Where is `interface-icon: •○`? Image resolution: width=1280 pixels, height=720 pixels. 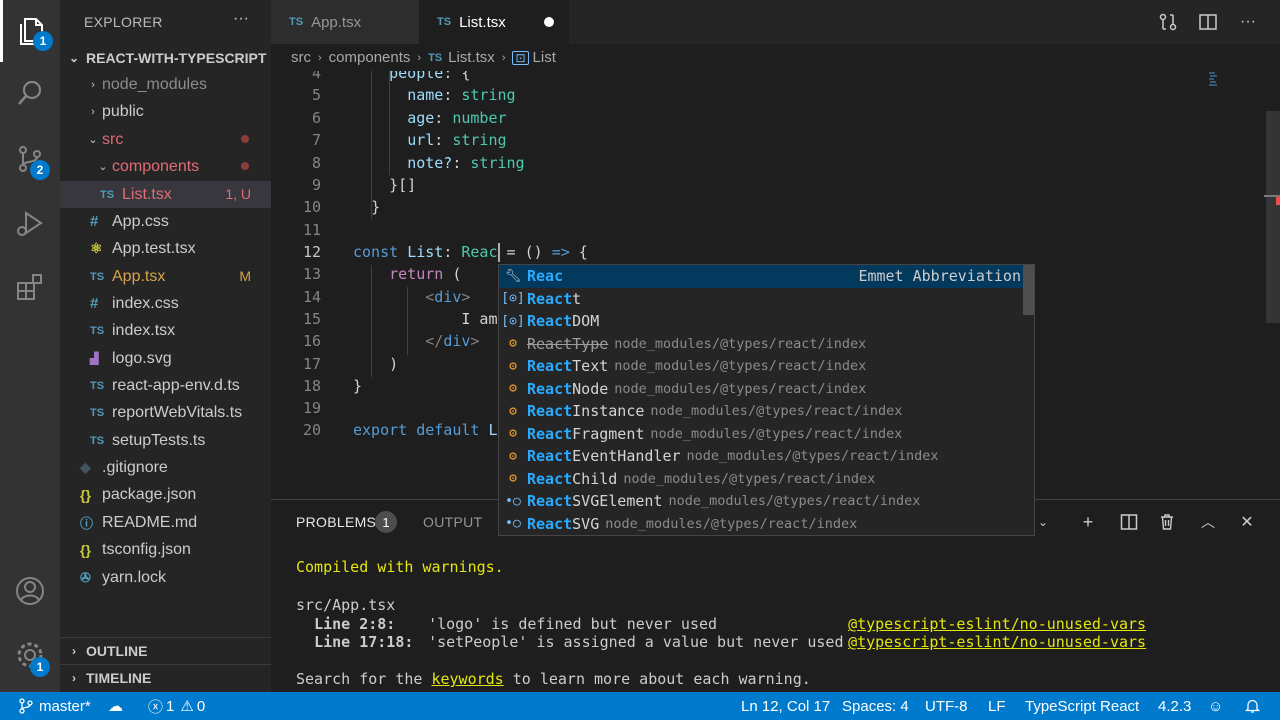
interface-icon: •○ is located at coordinates (513, 524).